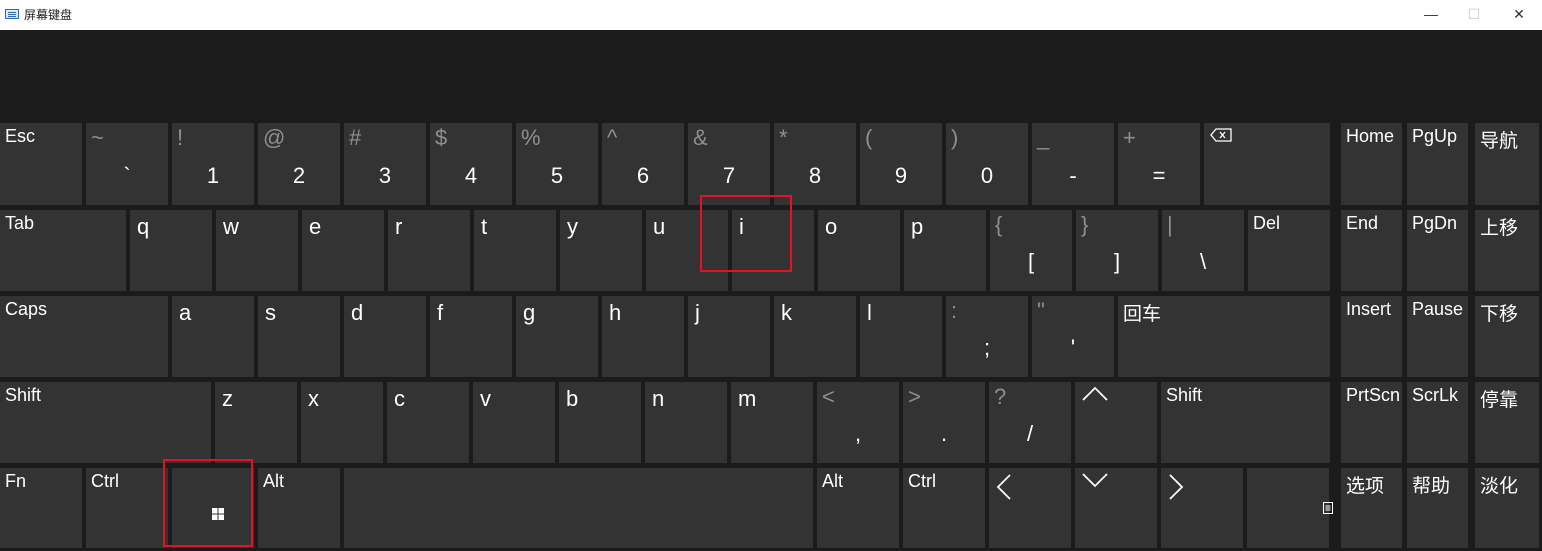  Describe the element at coordinates (815, 164) in the screenshot. I see `key-8: * 8` at that location.